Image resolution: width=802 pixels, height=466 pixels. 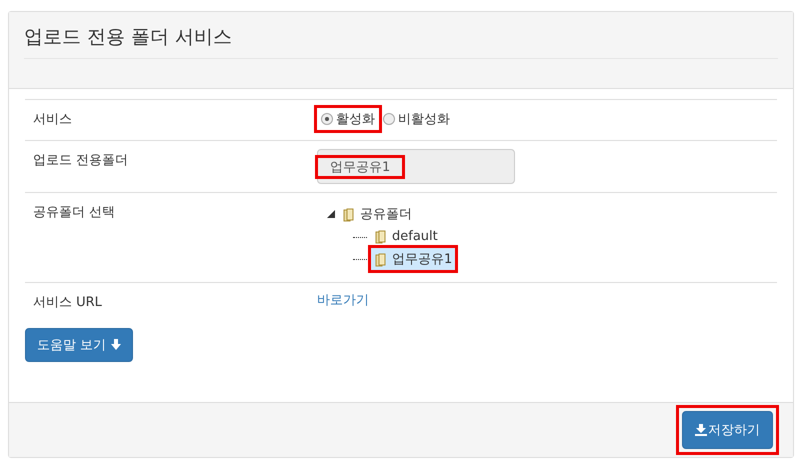 What do you see at coordinates (343, 300) in the screenshot?
I see `shortcut-link: 바로가기` at bounding box center [343, 300].